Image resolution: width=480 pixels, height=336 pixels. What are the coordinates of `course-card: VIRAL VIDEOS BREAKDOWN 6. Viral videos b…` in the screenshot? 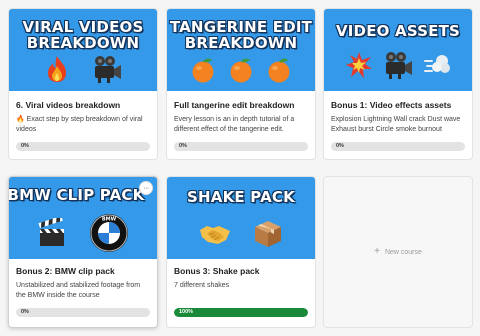 It's located at (83, 84).